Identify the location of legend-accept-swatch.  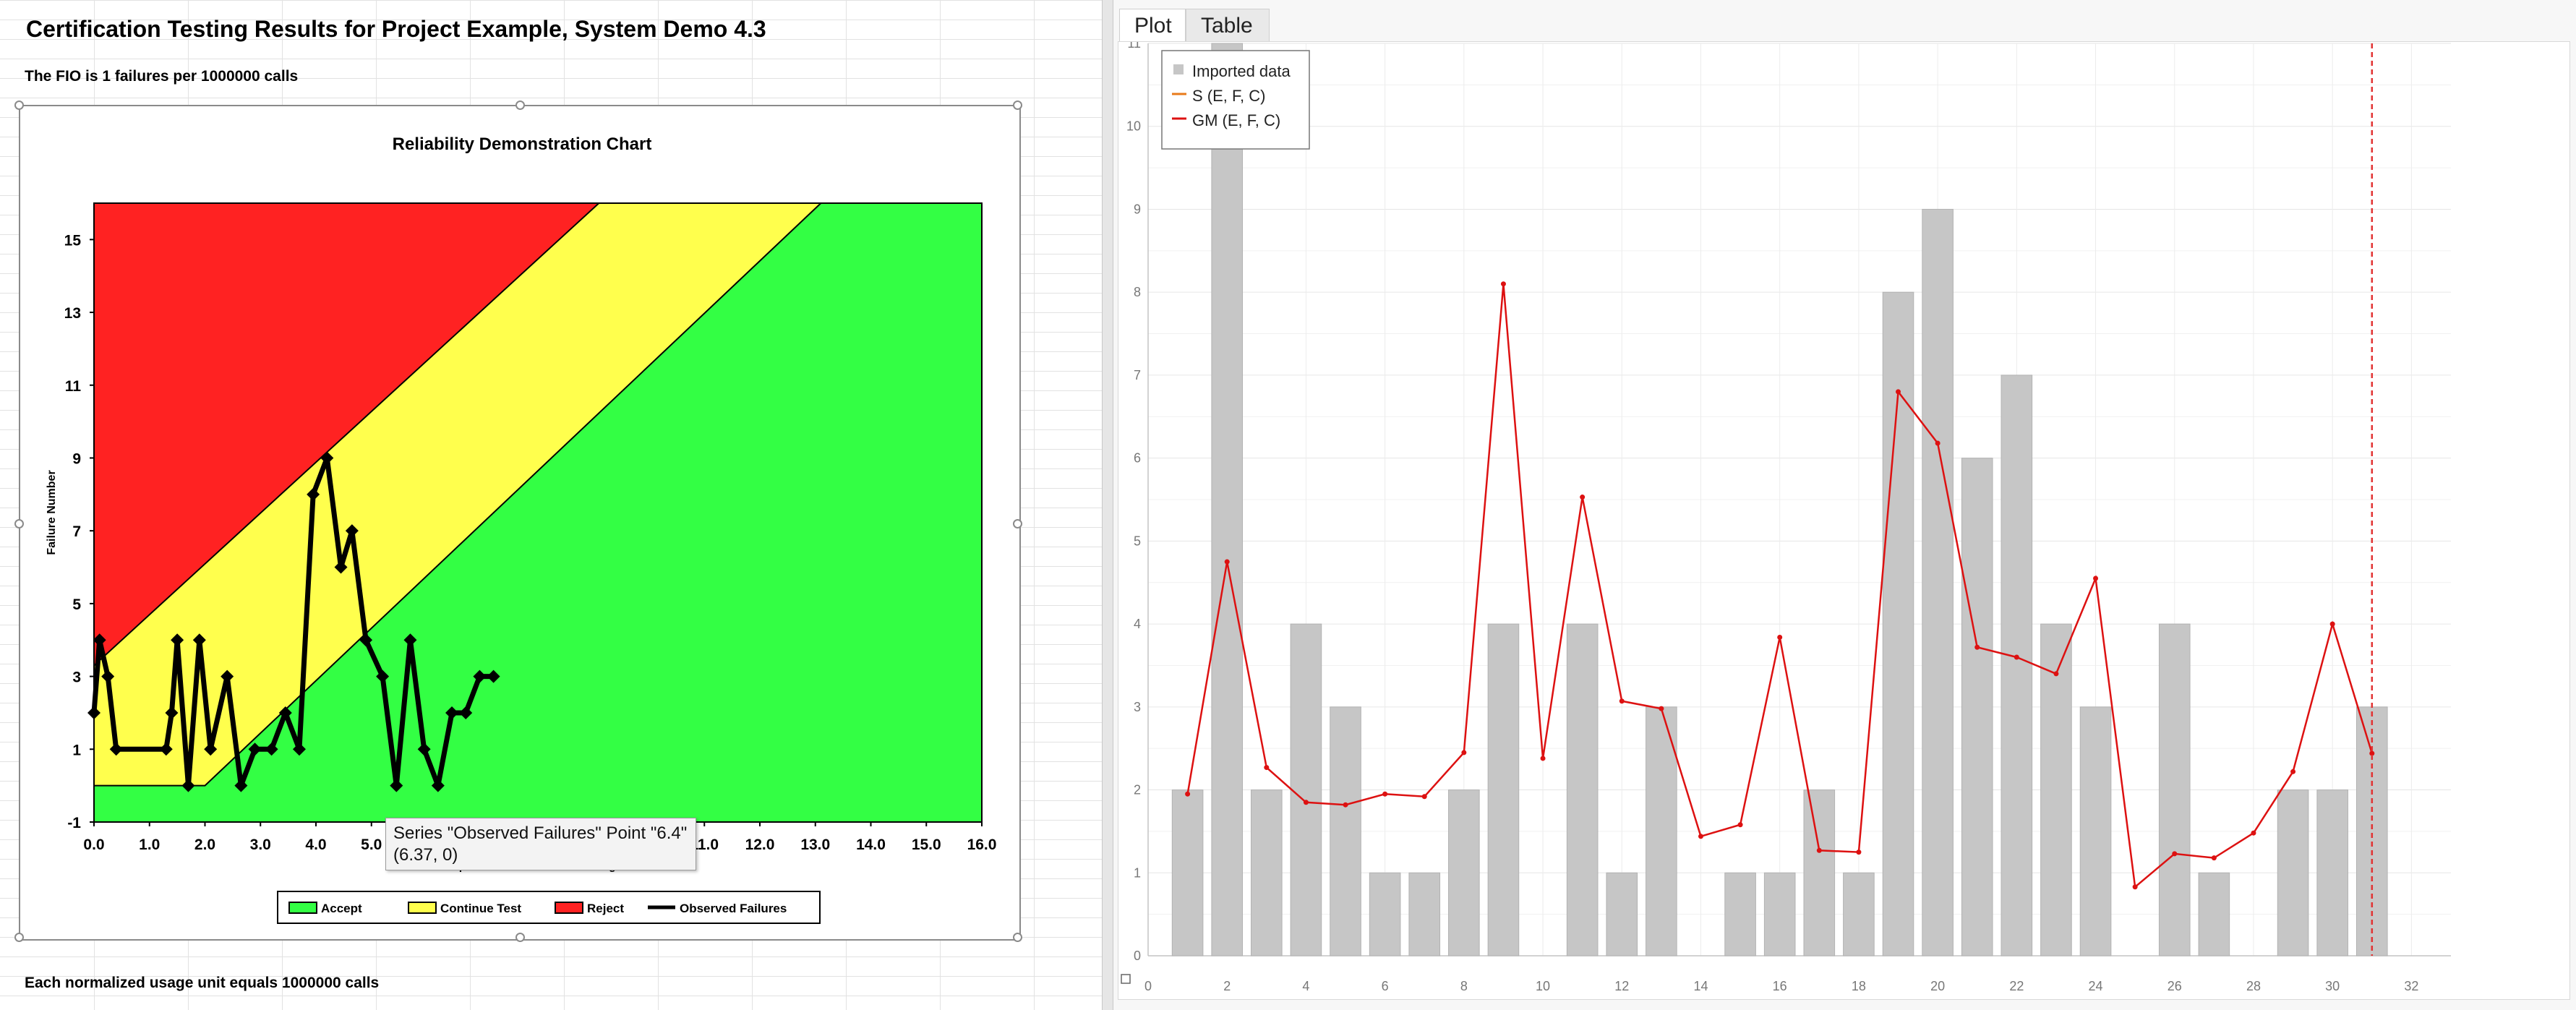
(302, 908).